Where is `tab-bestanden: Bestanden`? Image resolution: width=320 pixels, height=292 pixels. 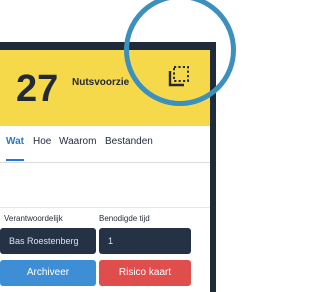 tab-bestanden: Bestanden is located at coordinates (129, 141).